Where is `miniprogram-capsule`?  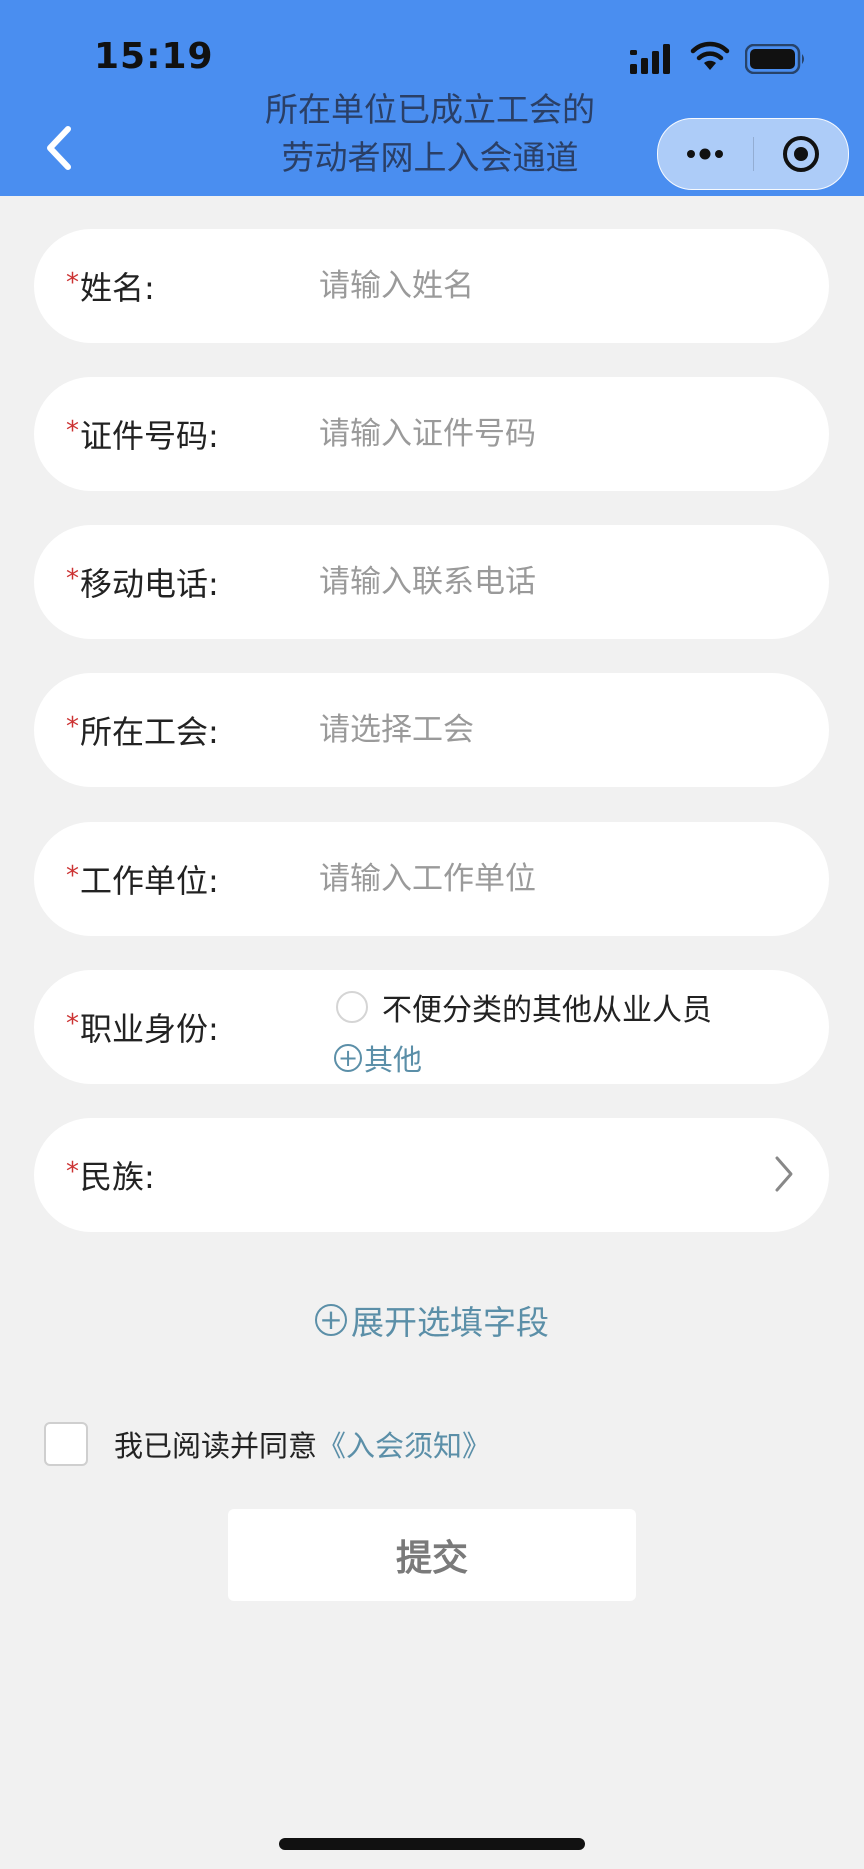 miniprogram-capsule is located at coordinates (753, 154).